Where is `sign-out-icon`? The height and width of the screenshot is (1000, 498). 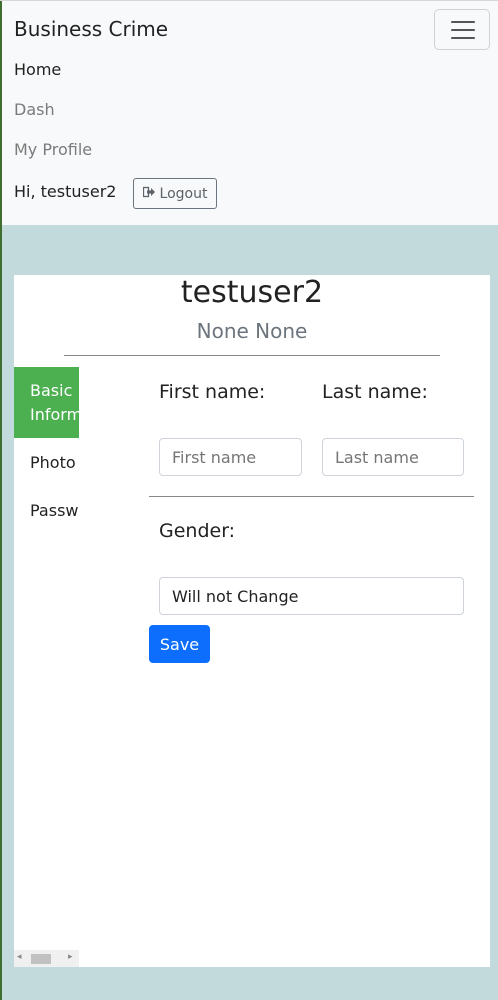 sign-out-icon is located at coordinates (149, 194).